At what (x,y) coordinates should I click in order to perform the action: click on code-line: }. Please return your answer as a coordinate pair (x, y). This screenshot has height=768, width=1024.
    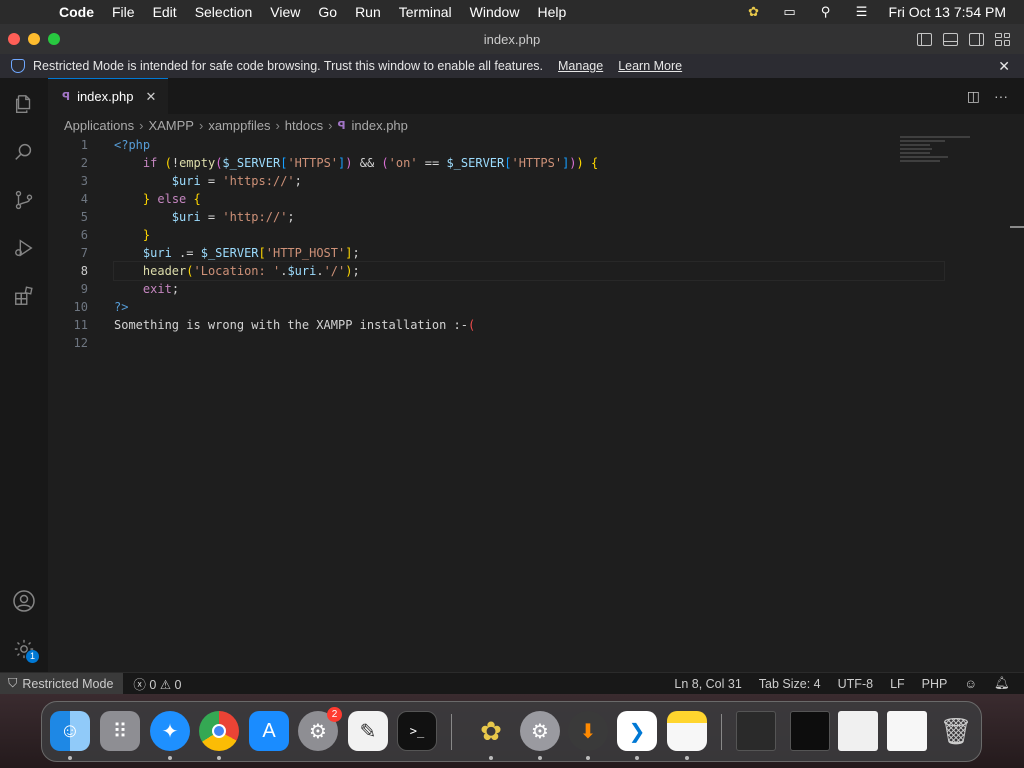
    Looking at the image, I should click on (529, 235).